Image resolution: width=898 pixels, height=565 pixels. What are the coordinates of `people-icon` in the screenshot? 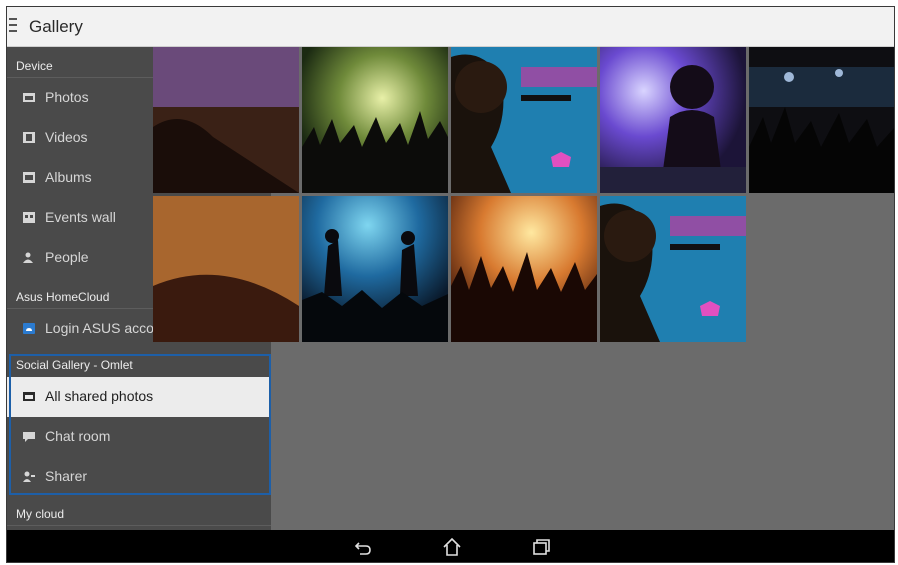 It's located at (28, 257).